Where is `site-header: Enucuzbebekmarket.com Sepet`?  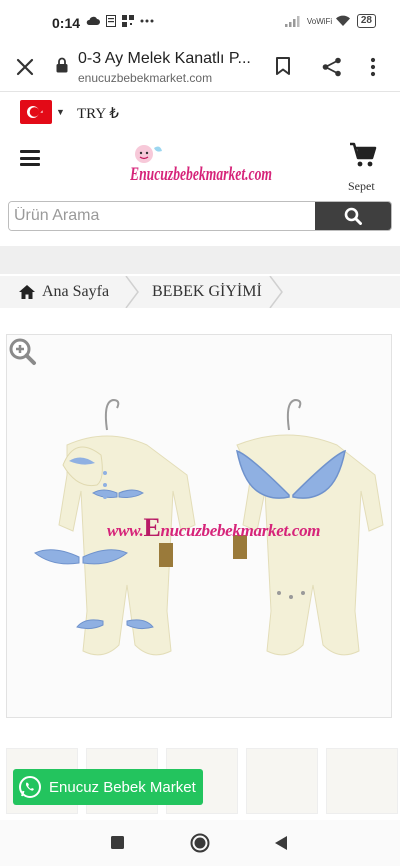 site-header: Enucuzbebekmarket.com Sepet is located at coordinates (200, 166).